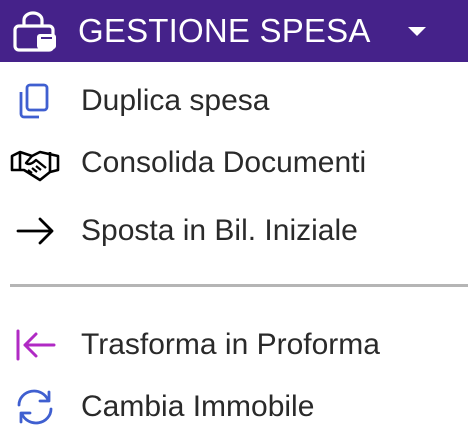  I want to click on menu-item-label: Duplica spesa, so click(175, 100).